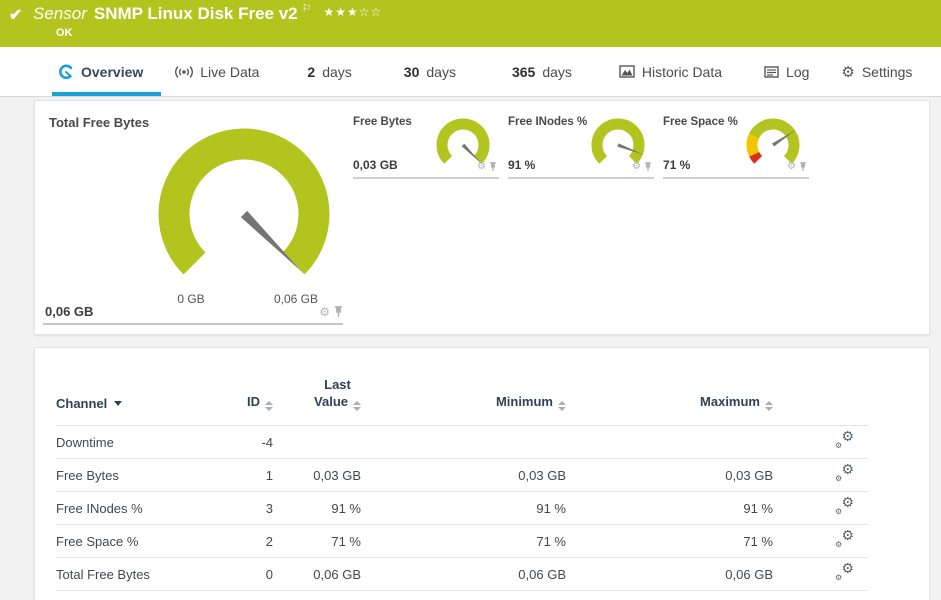 The image size is (941, 600). I want to click on channel-minimum: 0,03 GB, so click(463, 475).